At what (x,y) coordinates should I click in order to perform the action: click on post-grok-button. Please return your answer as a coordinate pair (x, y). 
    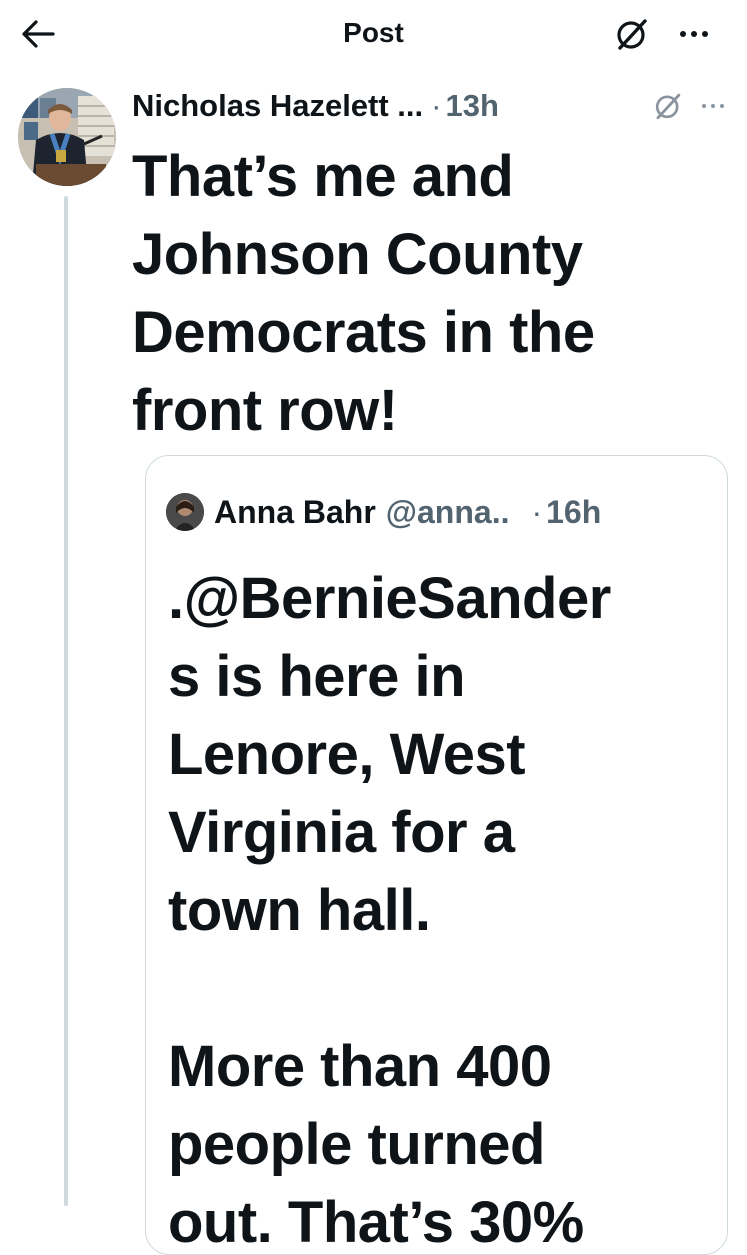
    Looking at the image, I should click on (668, 106).